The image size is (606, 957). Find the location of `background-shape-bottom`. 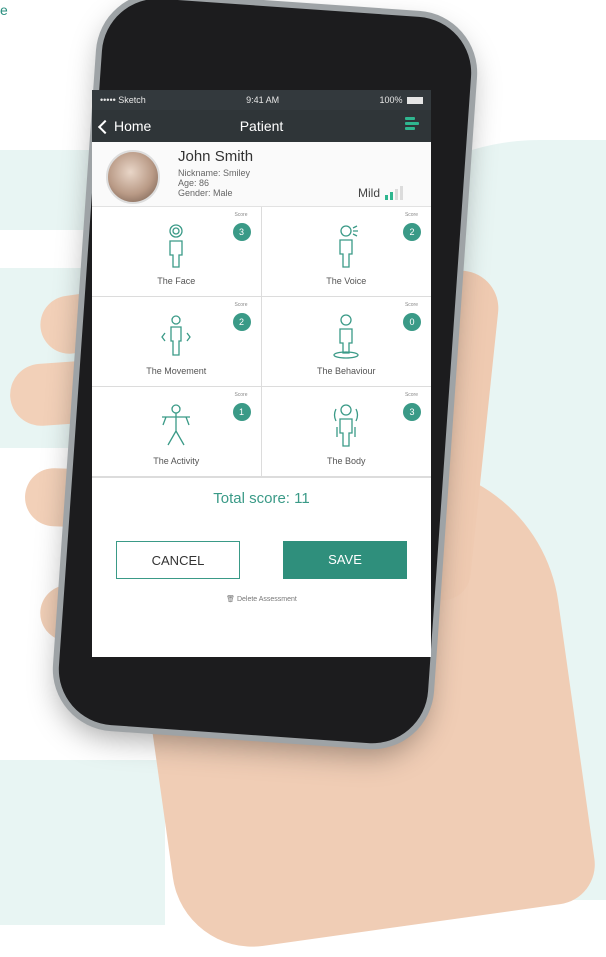

background-shape-bottom is located at coordinates (82, 842).